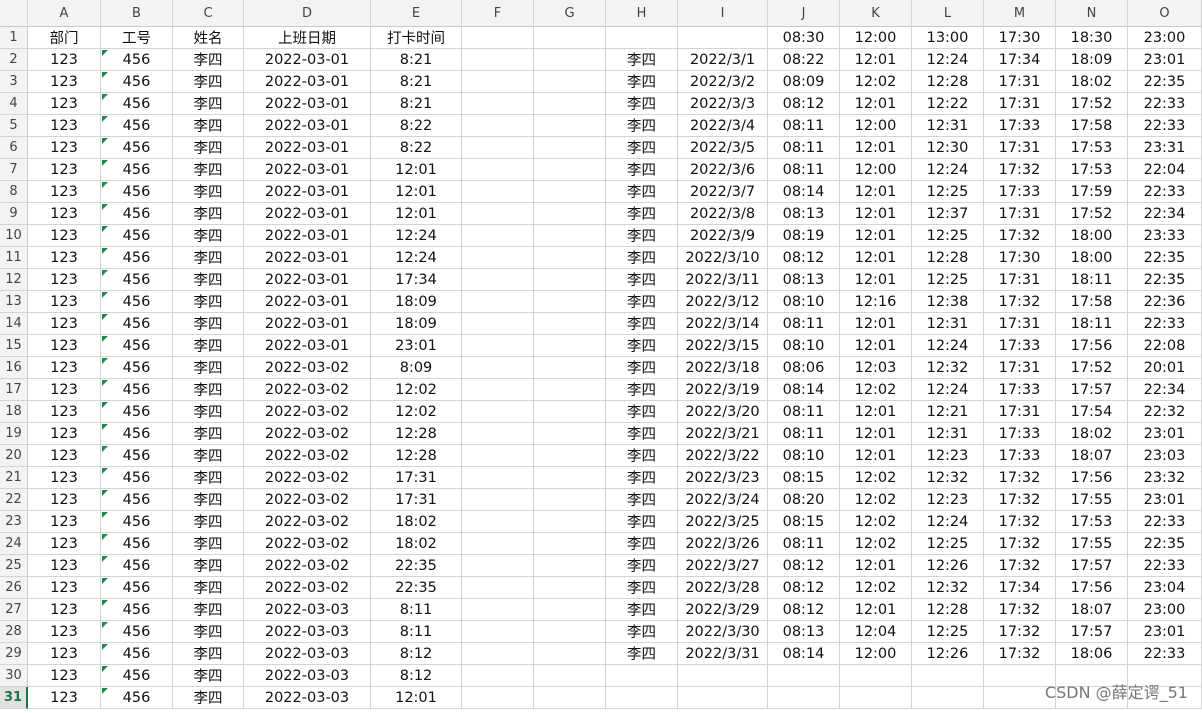  I want to click on cell-d12: 2022-03-01, so click(307, 280).